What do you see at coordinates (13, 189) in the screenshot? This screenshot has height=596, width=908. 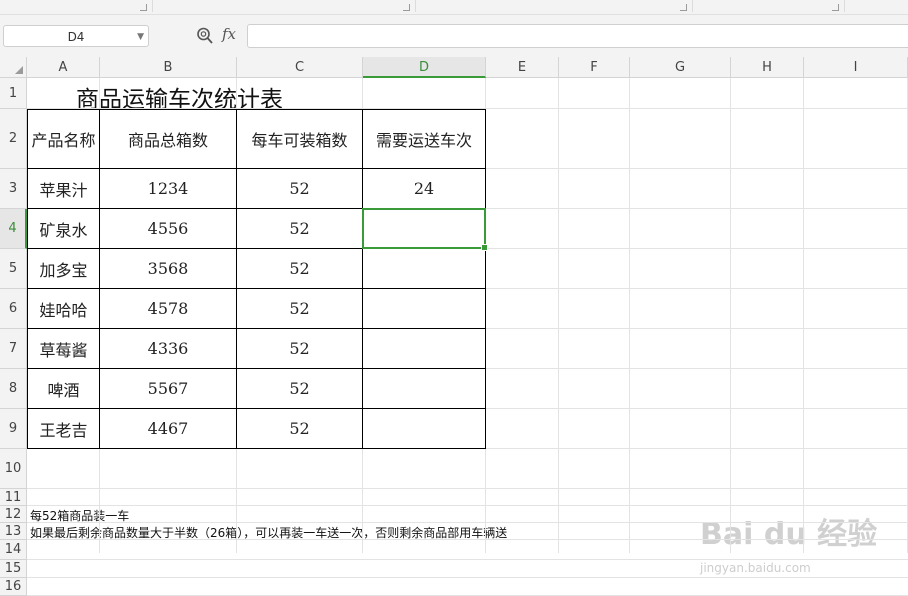 I see `row-header-3: 3` at bounding box center [13, 189].